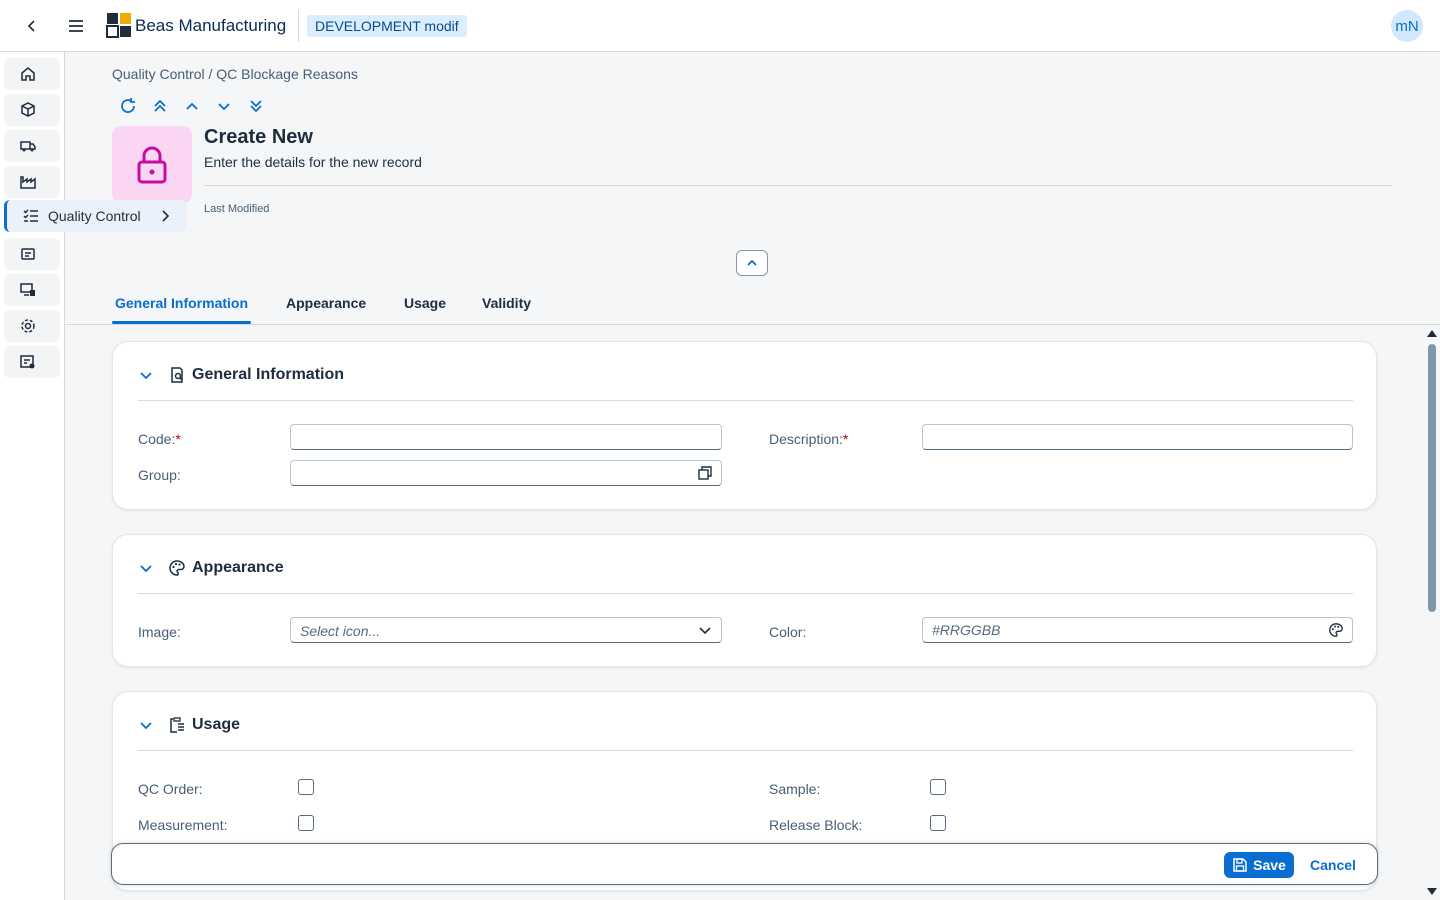 The height and width of the screenshot is (900, 1440). What do you see at coordinates (425, 303) in the screenshot?
I see `tab-usage: Usage` at bounding box center [425, 303].